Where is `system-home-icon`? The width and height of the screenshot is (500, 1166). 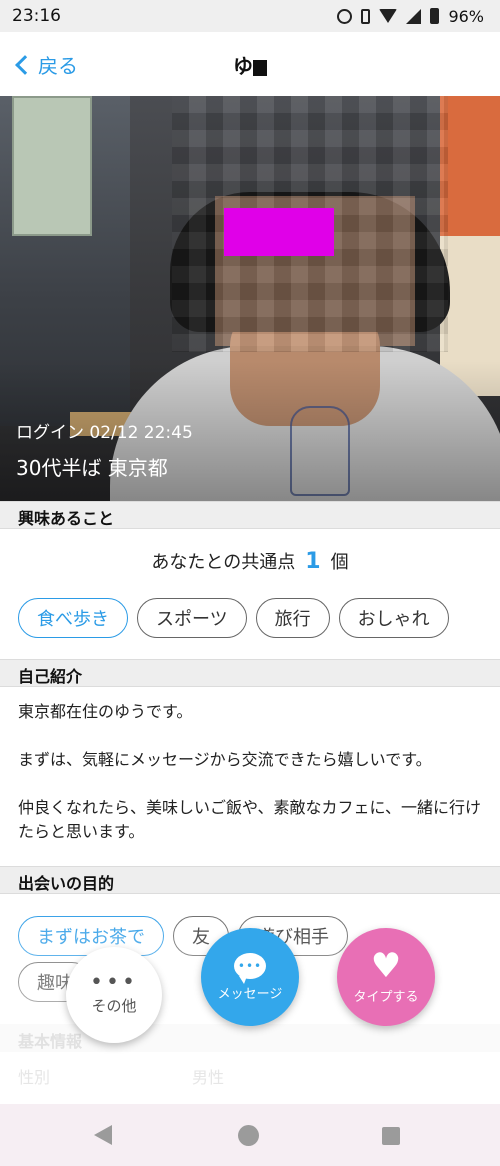 system-home-icon is located at coordinates (248, 1135).